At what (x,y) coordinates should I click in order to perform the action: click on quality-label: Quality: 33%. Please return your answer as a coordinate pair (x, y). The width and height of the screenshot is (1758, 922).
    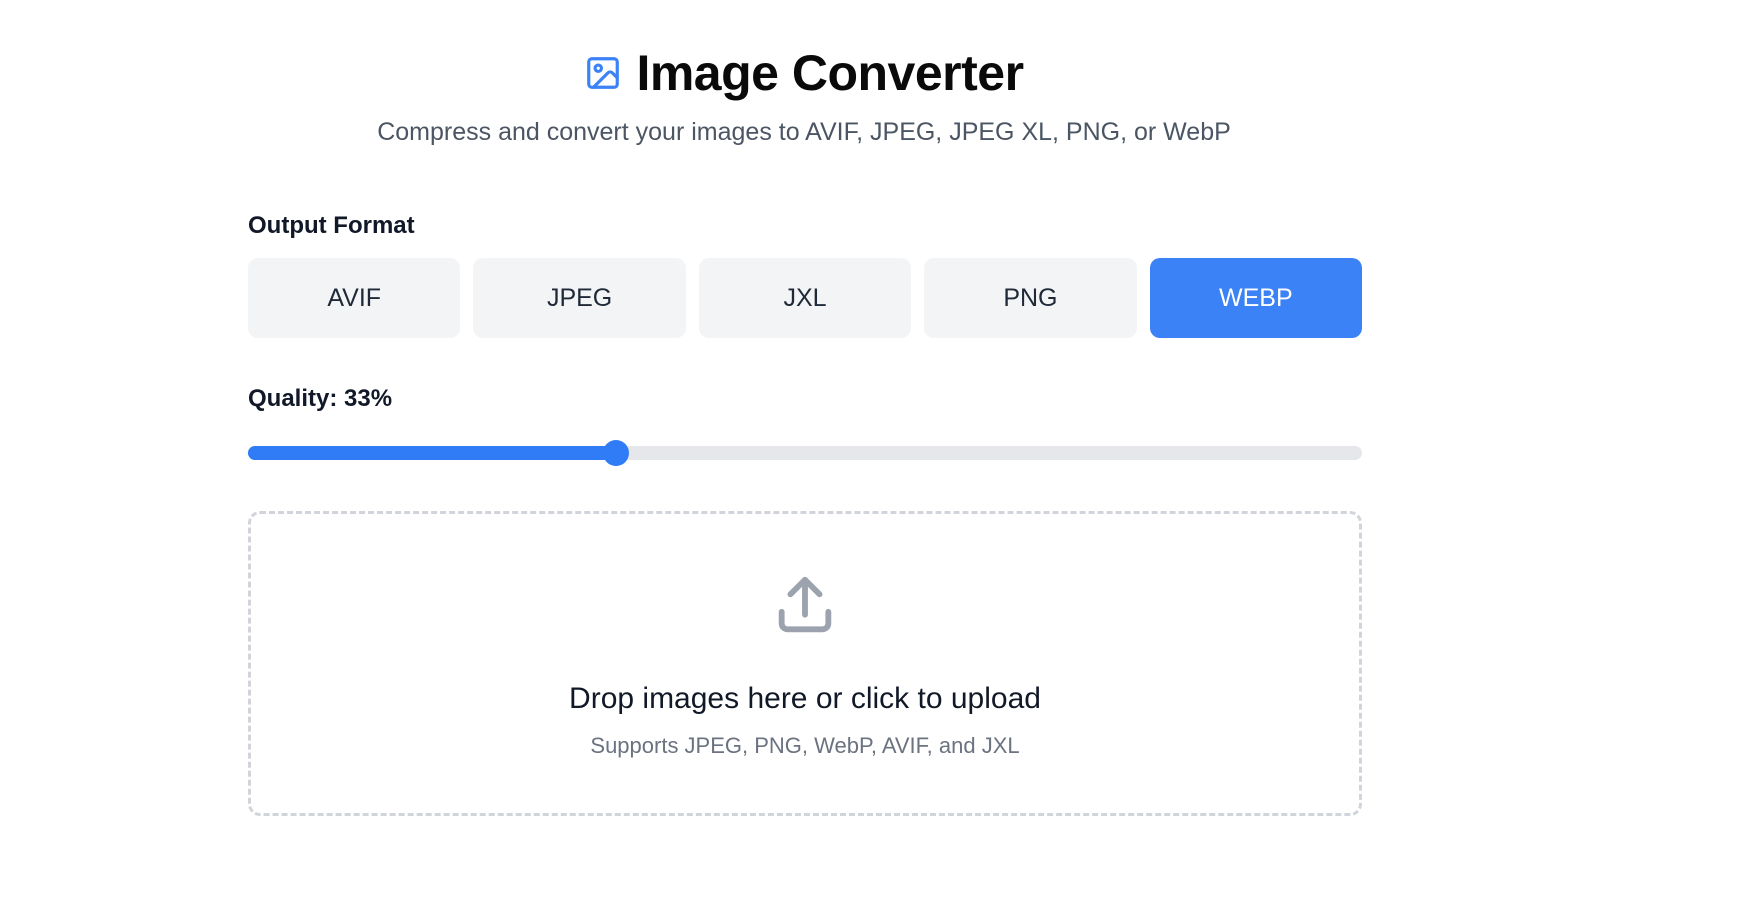
    Looking at the image, I should click on (320, 398).